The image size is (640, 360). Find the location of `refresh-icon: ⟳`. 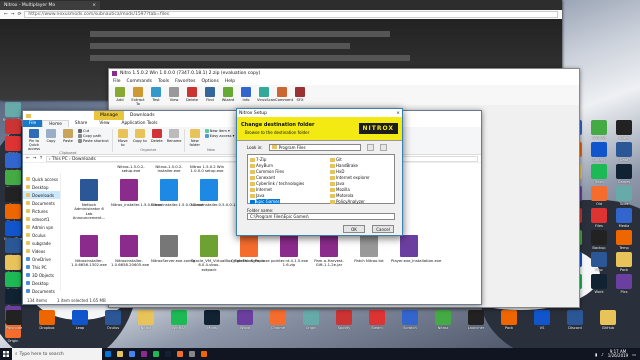

refresh-icon: ⟳ is located at coordinates (20, 14).